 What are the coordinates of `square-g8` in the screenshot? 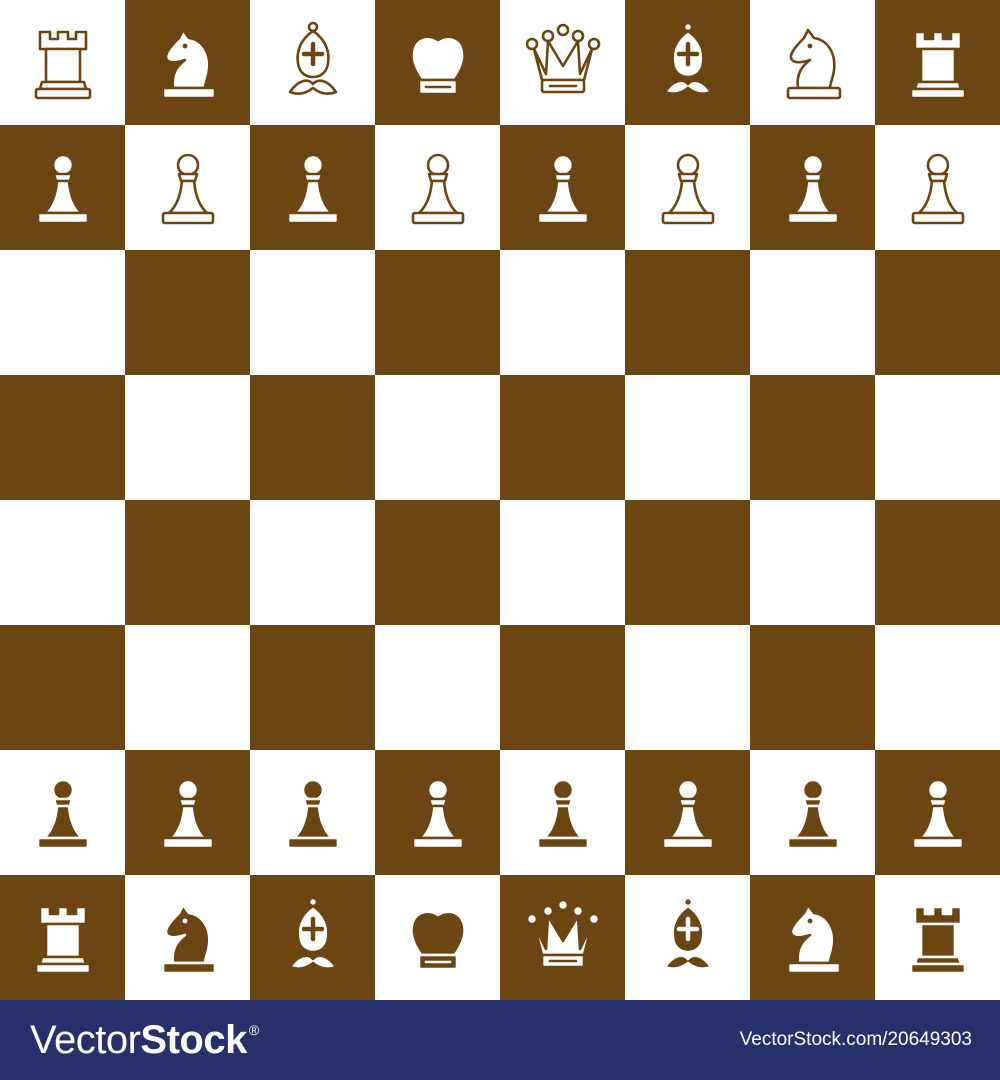 It's located at (812, 62).